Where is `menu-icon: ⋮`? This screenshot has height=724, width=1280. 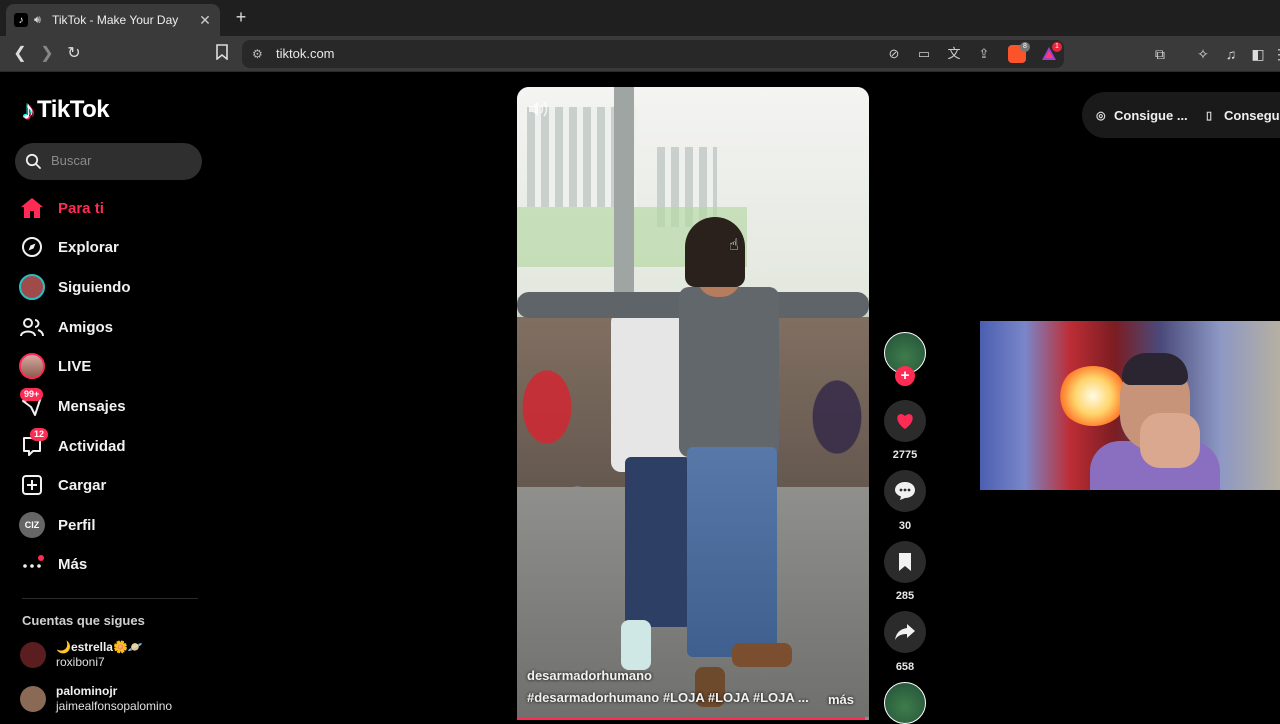 menu-icon: ⋮ is located at coordinates (1275, 54).